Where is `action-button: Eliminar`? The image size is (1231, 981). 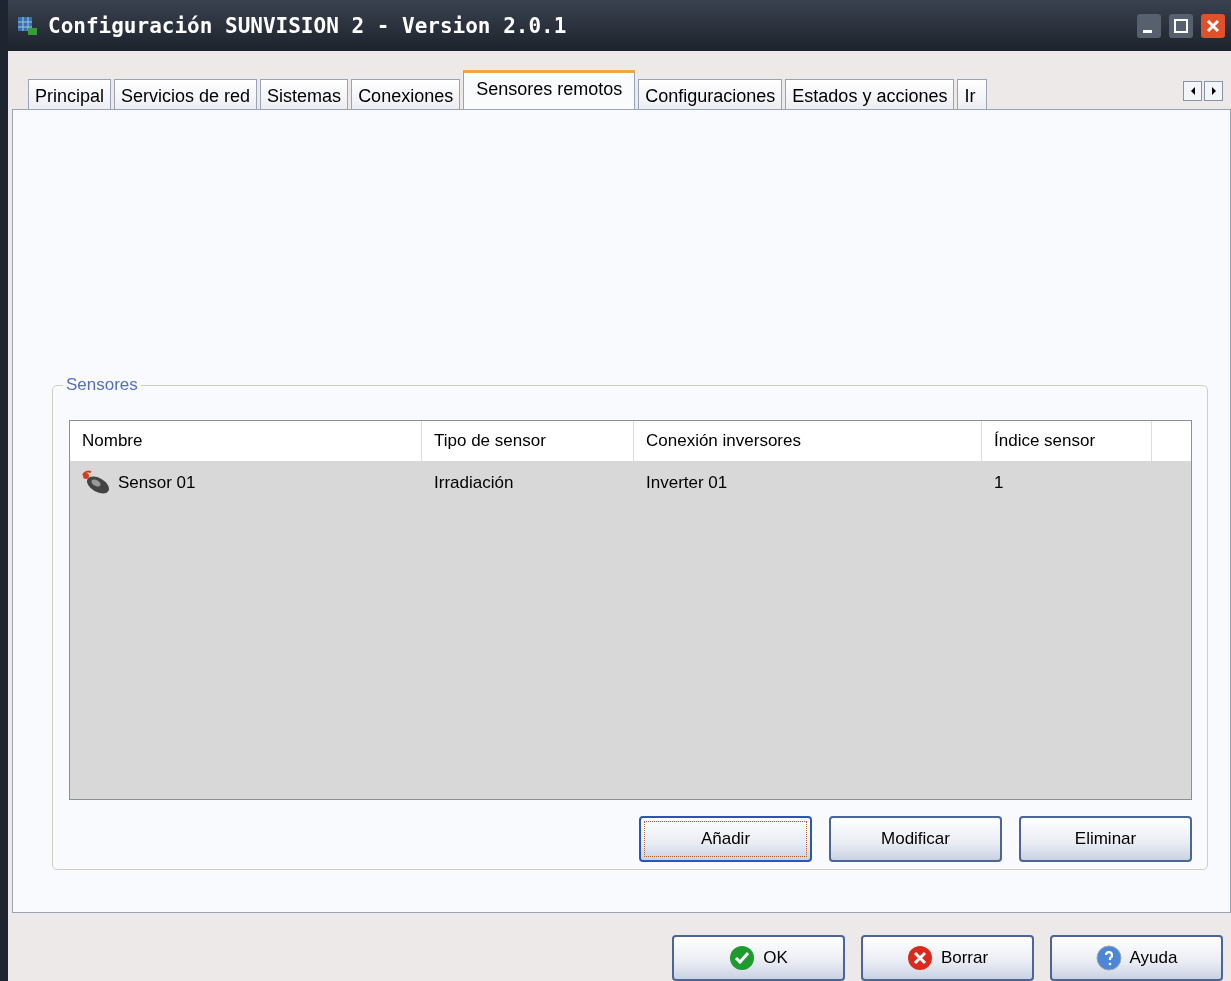 action-button: Eliminar is located at coordinates (1105, 839).